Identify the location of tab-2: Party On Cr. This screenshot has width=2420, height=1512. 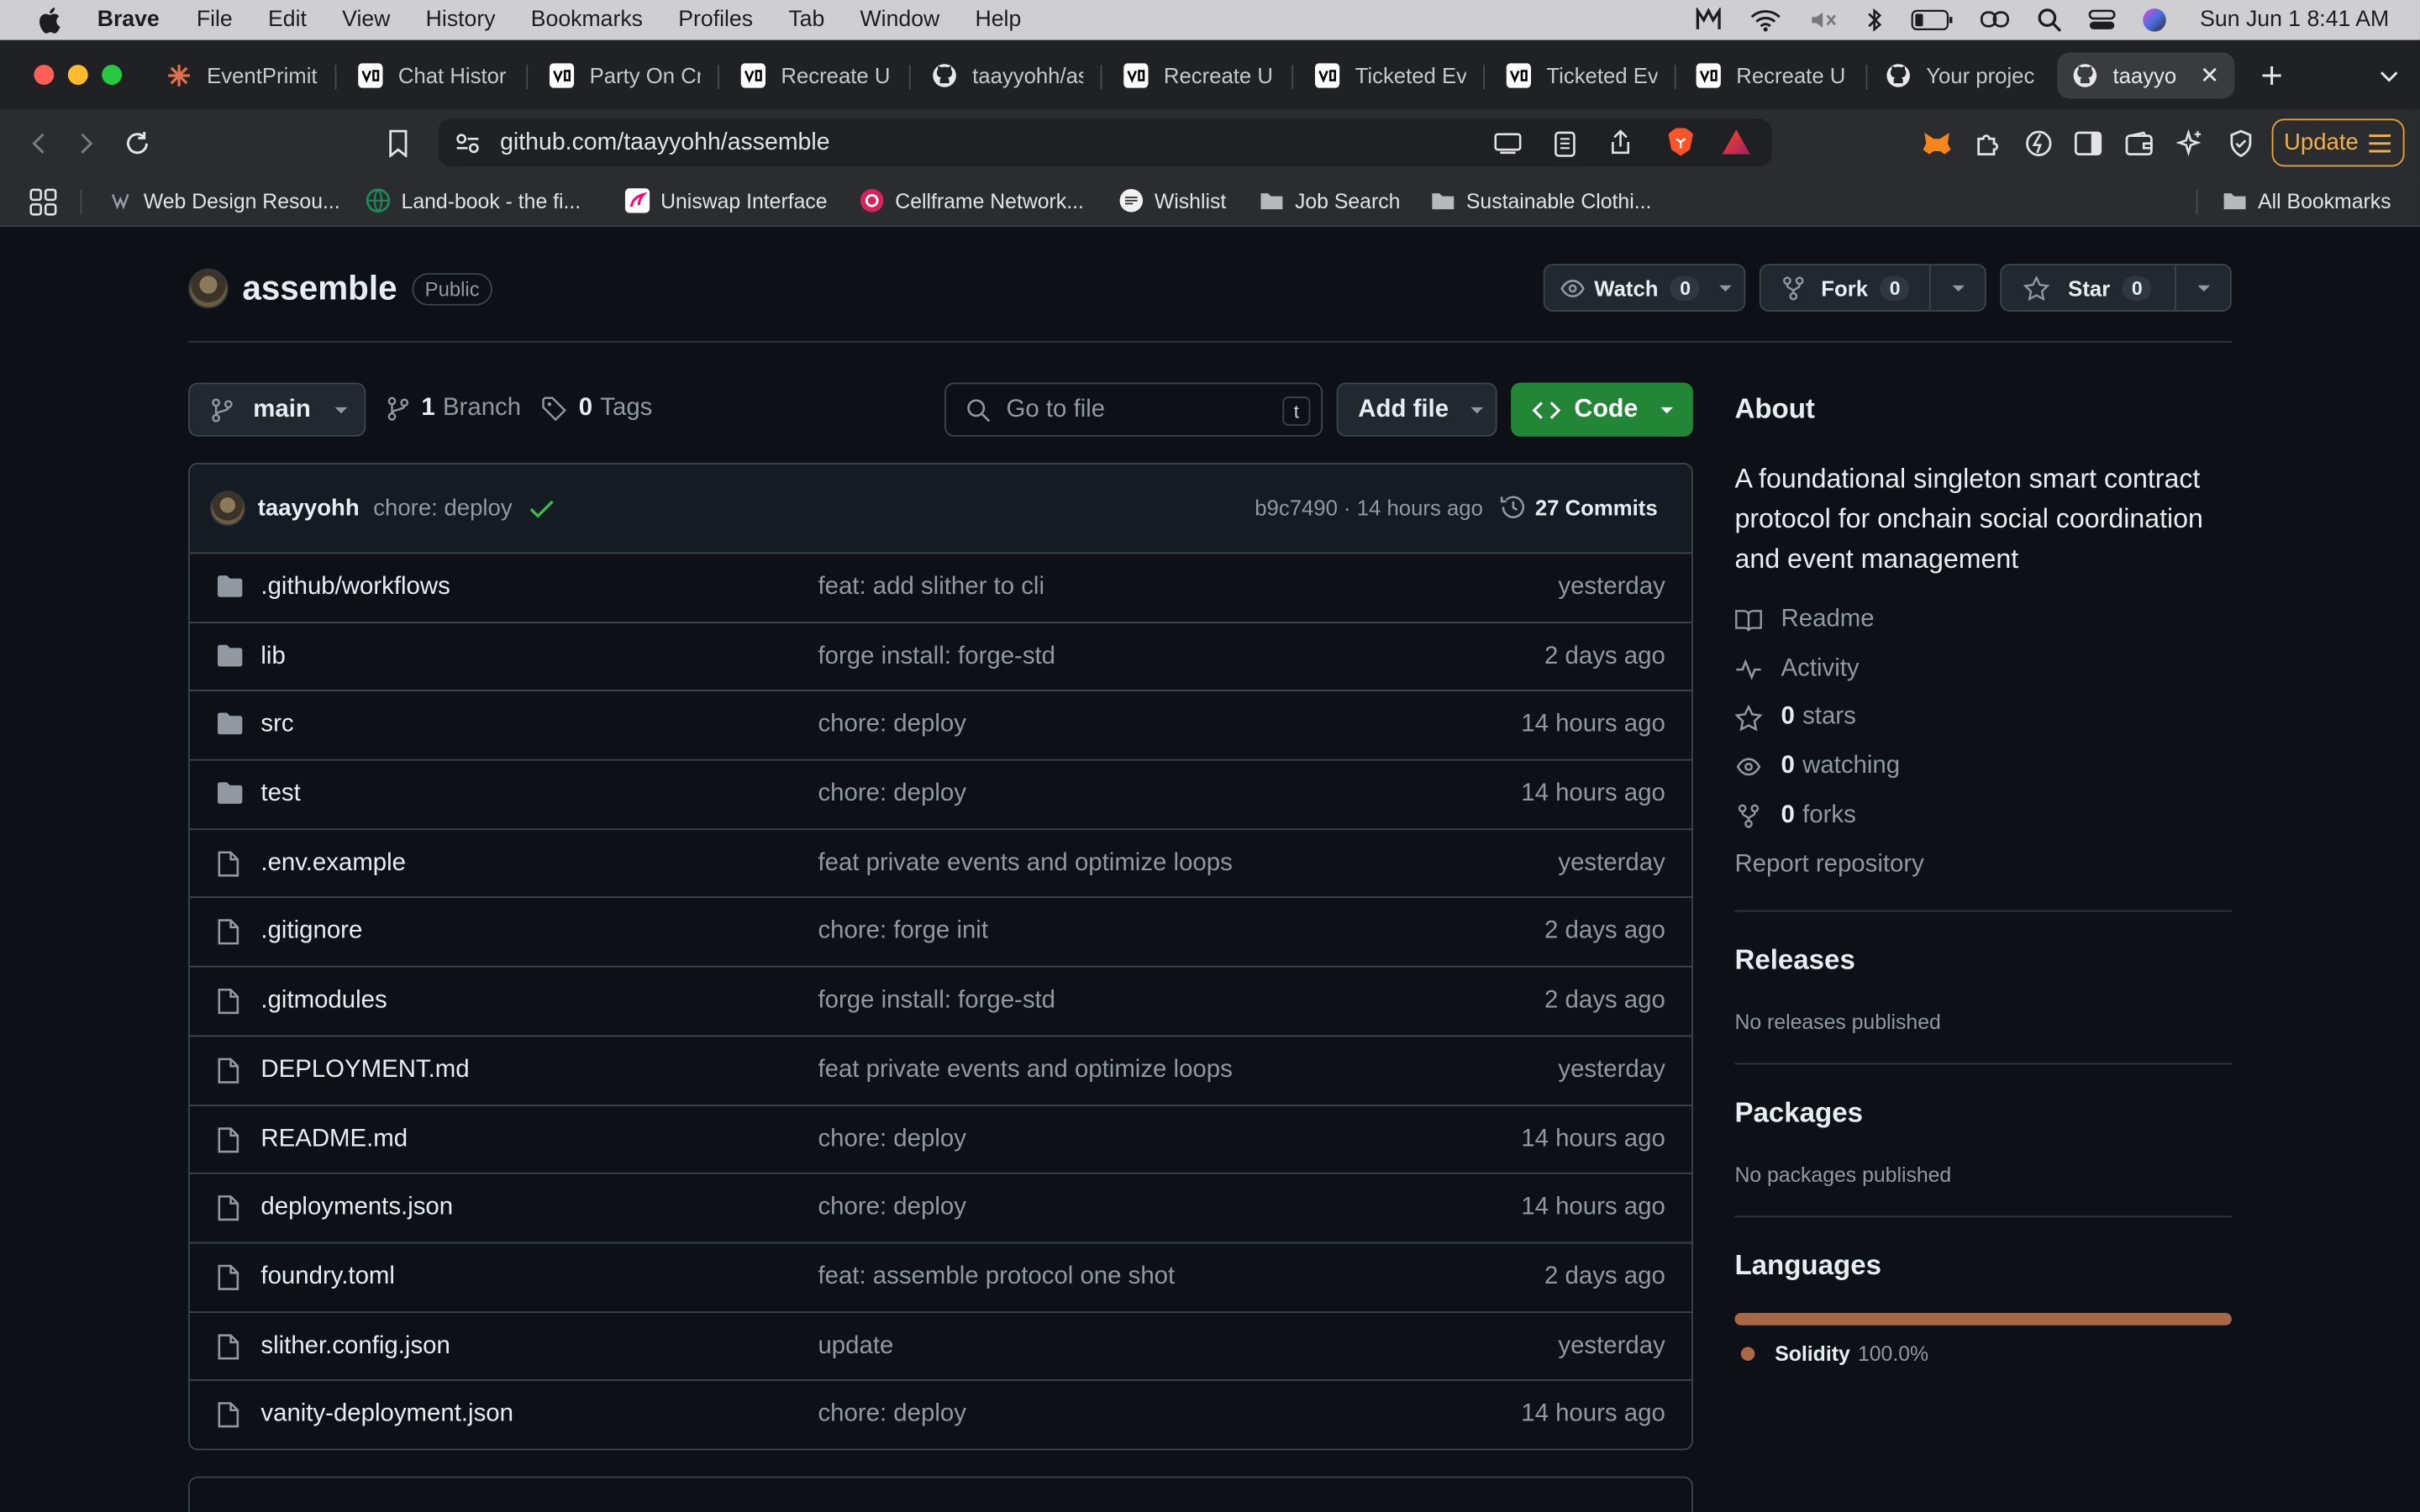
(625, 75).